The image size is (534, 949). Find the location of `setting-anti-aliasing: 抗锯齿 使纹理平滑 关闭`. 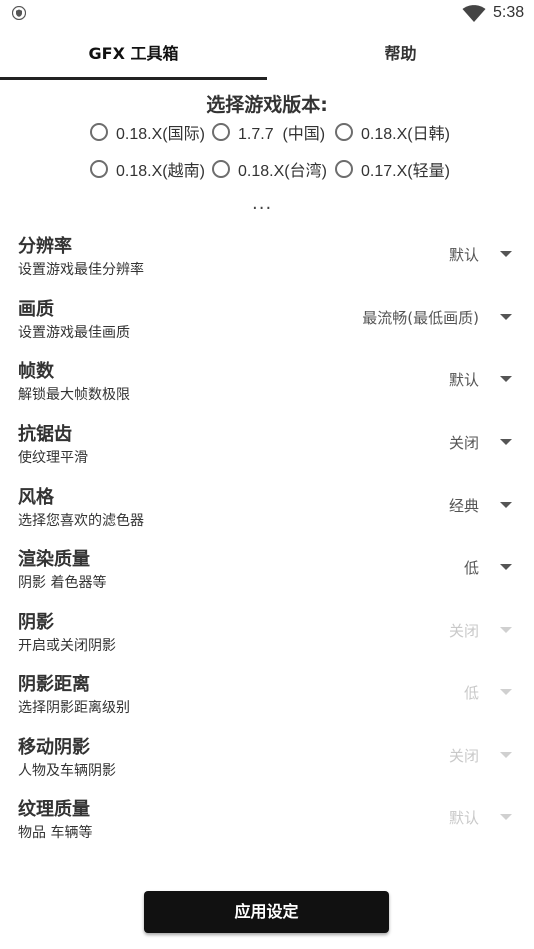

setting-anti-aliasing: 抗锯齿 使纹理平滑 关闭 is located at coordinates (267, 451).